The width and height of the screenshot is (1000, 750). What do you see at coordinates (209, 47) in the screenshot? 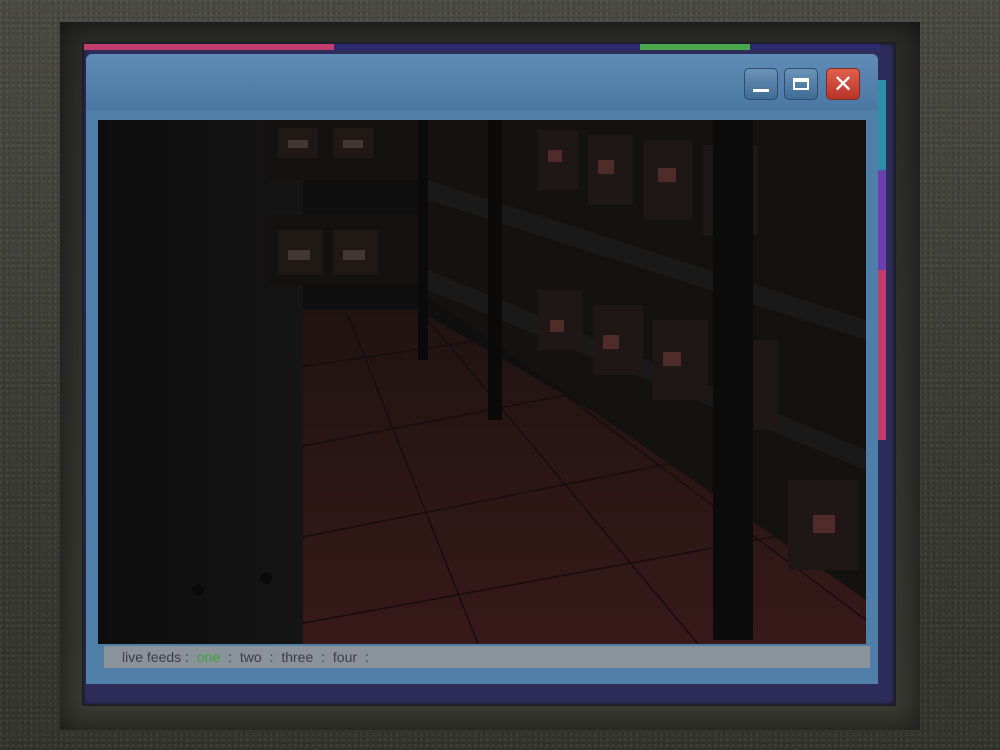
I see `frame-stripe-pink` at bounding box center [209, 47].